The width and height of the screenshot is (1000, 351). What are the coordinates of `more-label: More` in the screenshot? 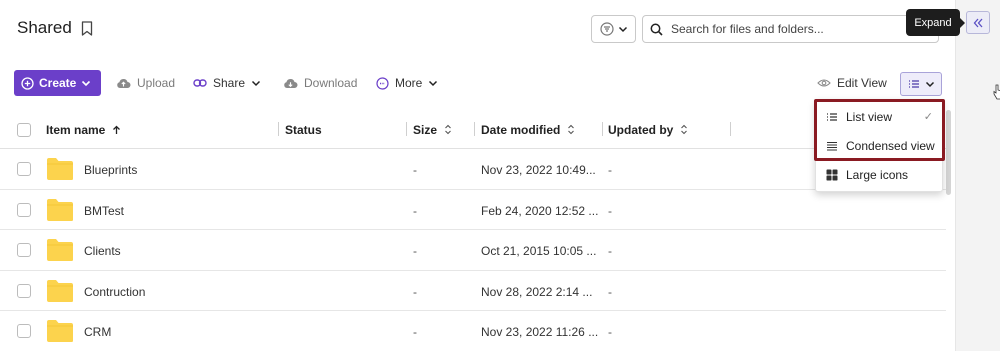 It's located at (409, 83).